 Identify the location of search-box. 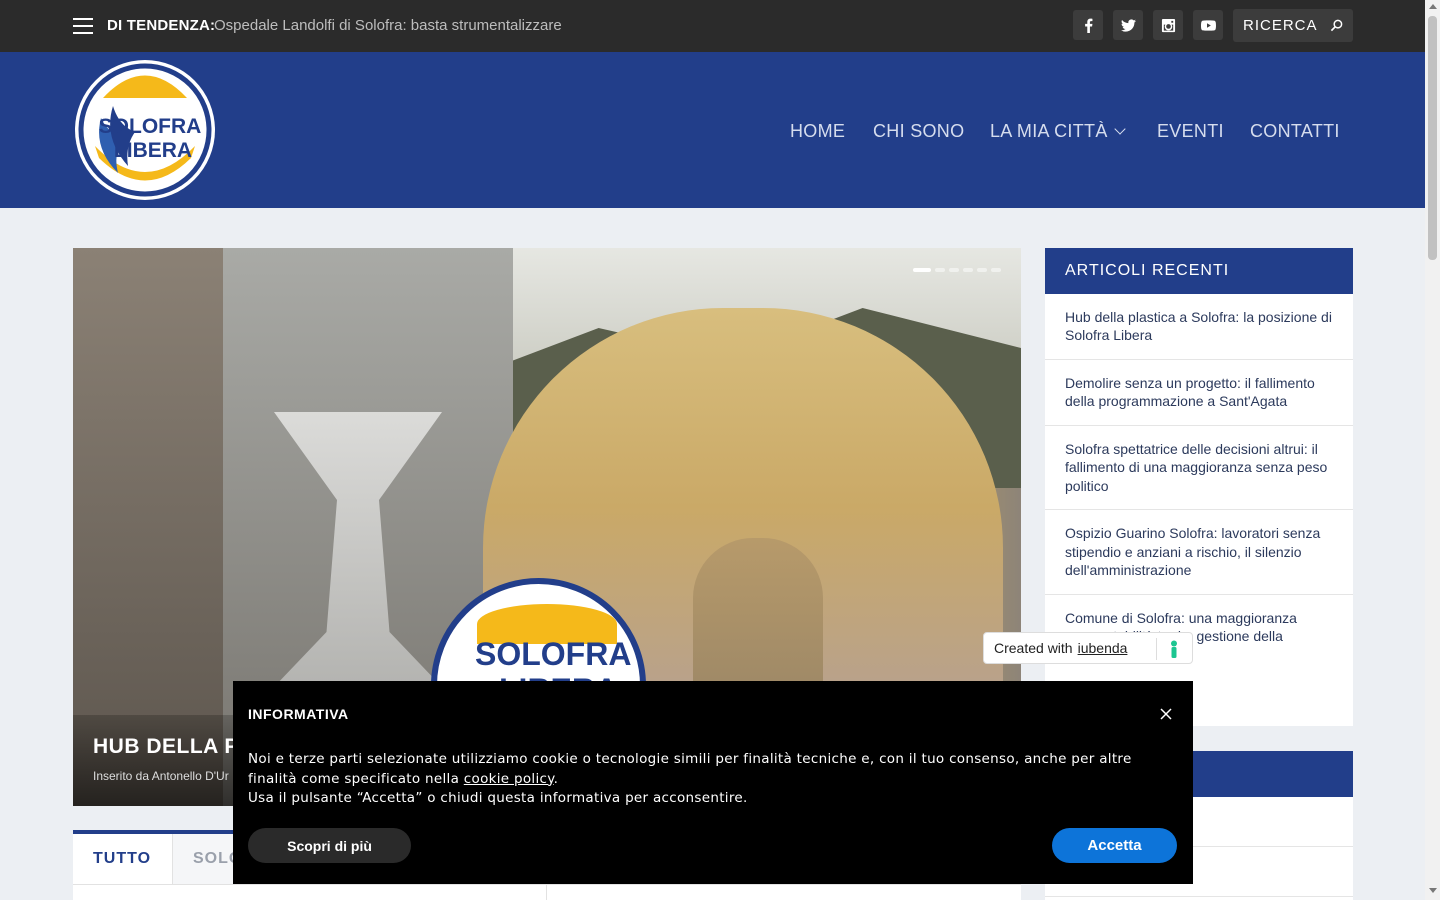
(1293, 25).